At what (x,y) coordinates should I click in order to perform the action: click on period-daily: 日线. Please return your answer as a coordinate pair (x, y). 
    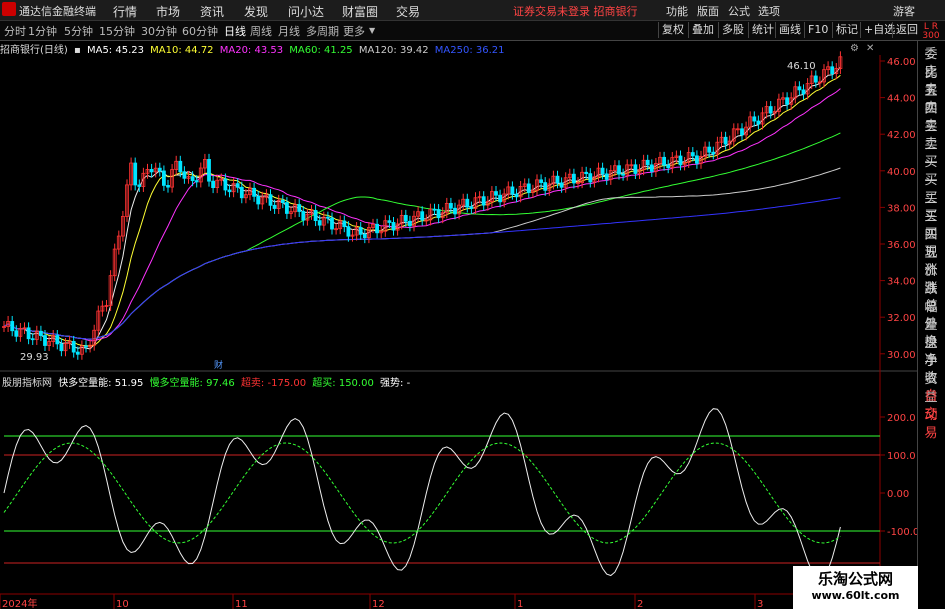
    Looking at the image, I should click on (235, 31).